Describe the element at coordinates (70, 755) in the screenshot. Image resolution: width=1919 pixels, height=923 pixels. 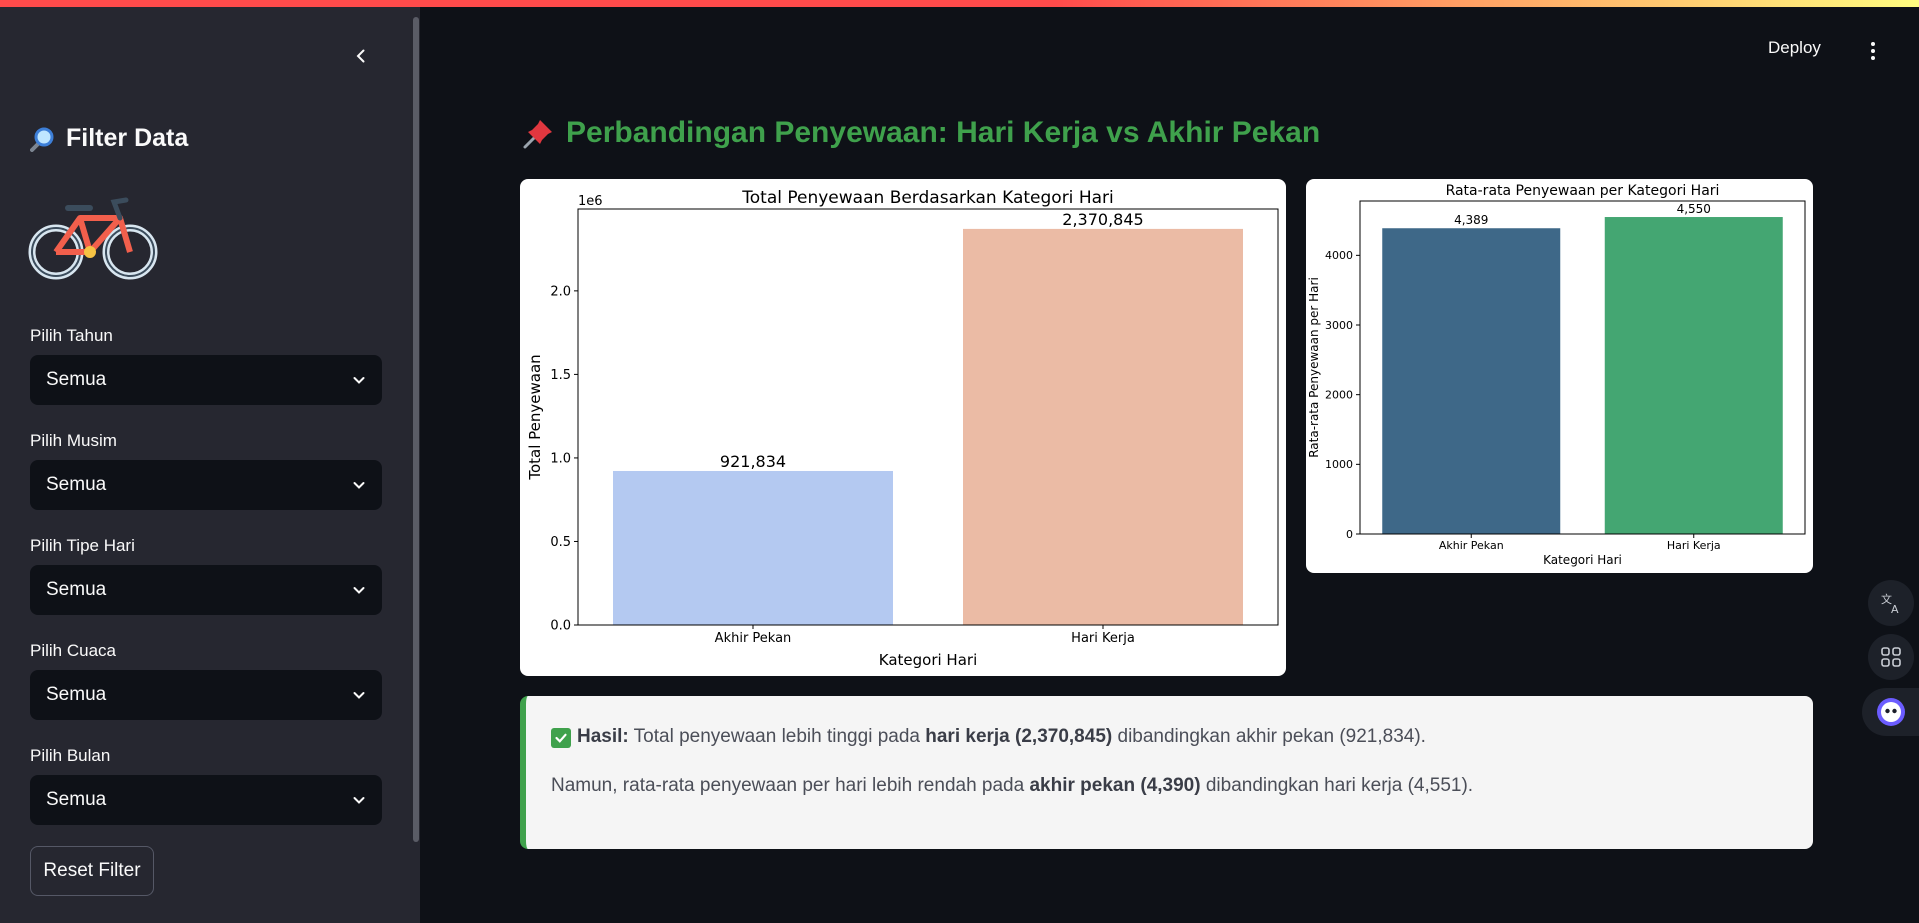
I see `filter-month-label: Pilih Bulan` at that location.